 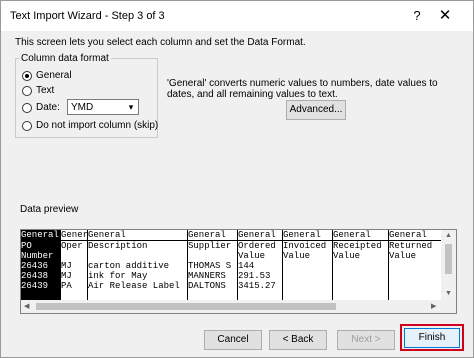 I want to click on preview-cell: PO, so click(x=26, y=246).